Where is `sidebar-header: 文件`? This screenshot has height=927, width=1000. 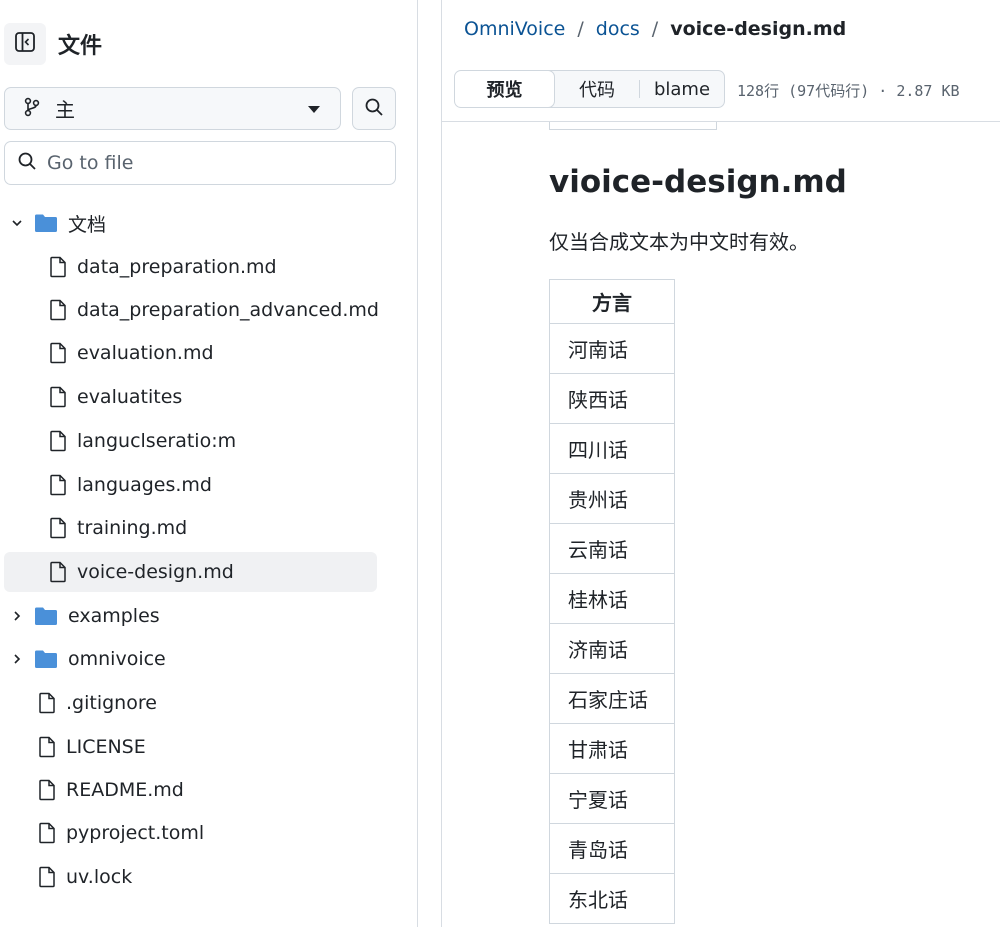 sidebar-header: 文件 is located at coordinates (53, 44).